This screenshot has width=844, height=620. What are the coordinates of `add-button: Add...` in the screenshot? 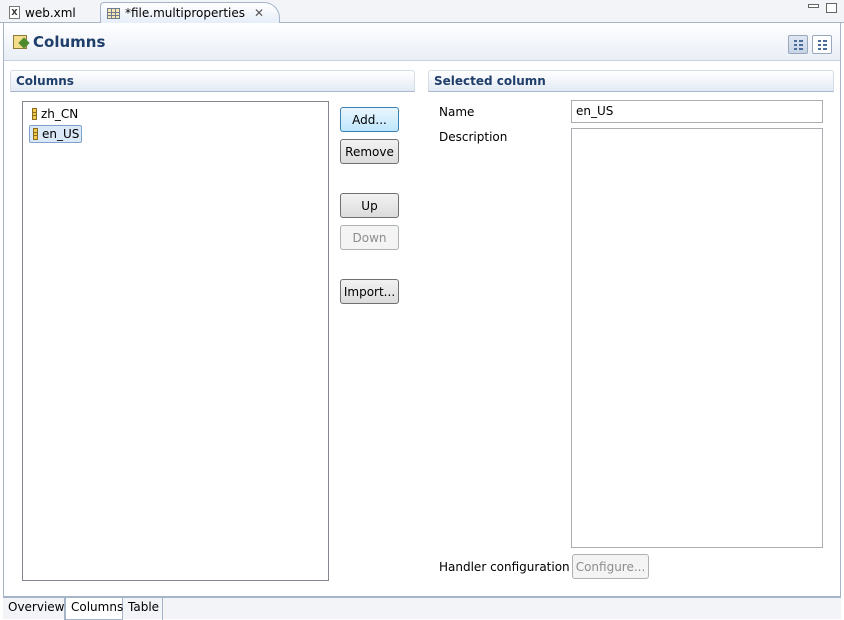 It's located at (369, 119).